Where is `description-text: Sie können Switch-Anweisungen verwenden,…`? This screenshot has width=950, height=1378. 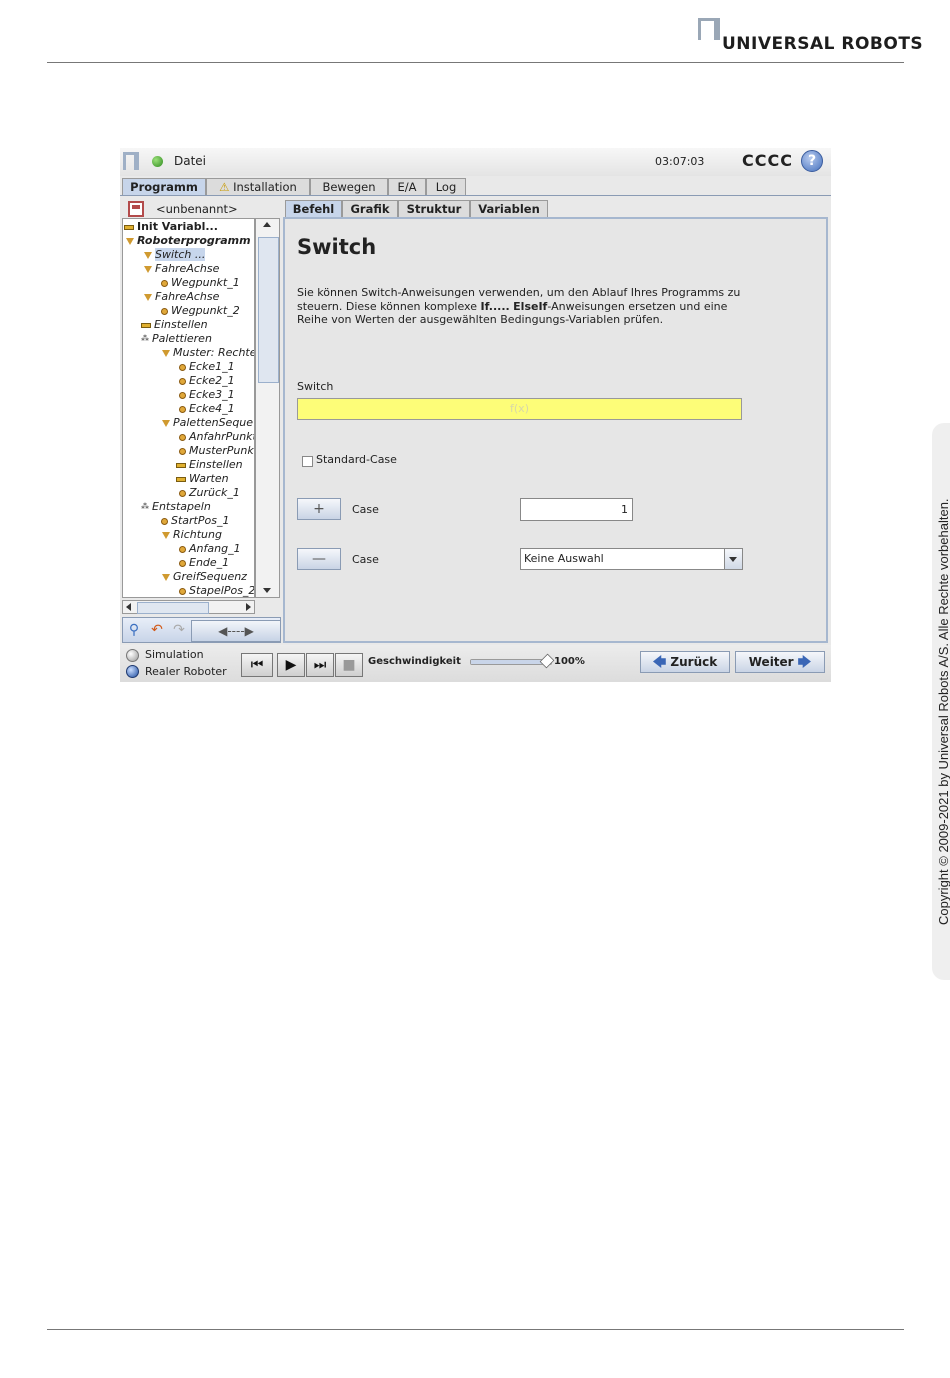 description-text: Sie können Switch-Anweisungen verwenden,… is located at coordinates (519, 306).